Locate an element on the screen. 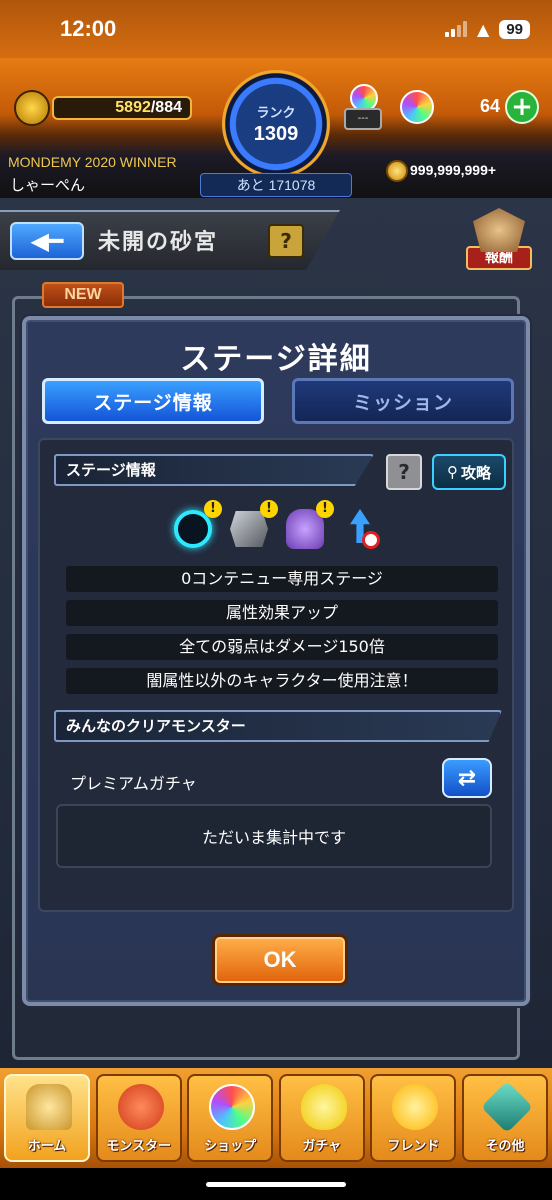  strategy-button: ⚲ 攻略 is located at coordinates (469, 472).